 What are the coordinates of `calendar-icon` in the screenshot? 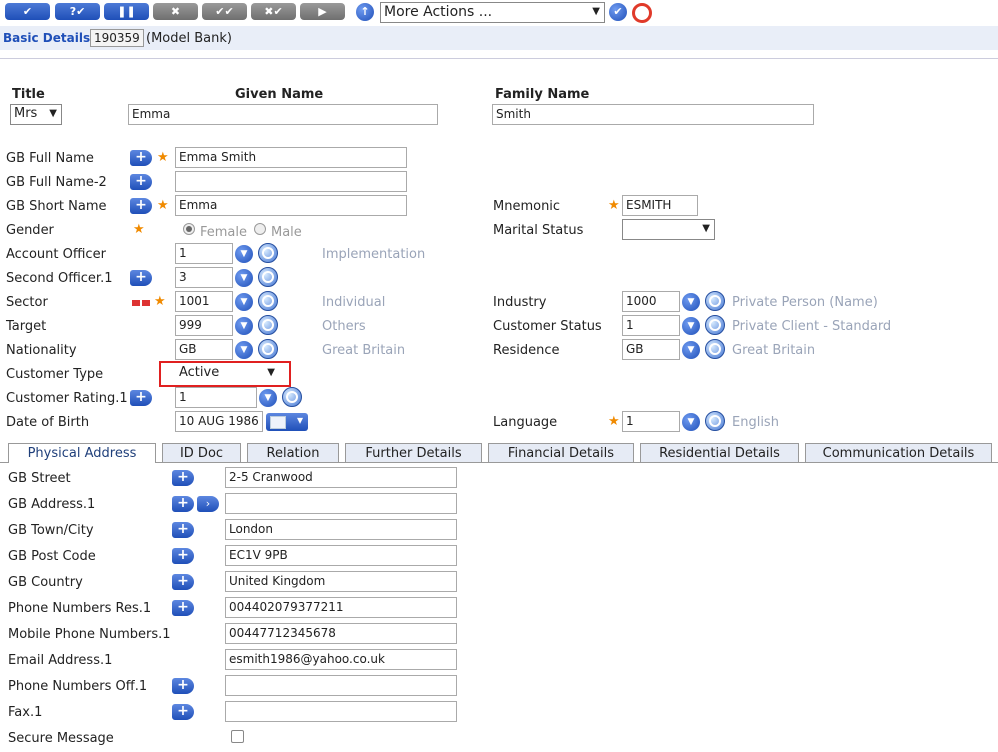 It's located at (287, 422).